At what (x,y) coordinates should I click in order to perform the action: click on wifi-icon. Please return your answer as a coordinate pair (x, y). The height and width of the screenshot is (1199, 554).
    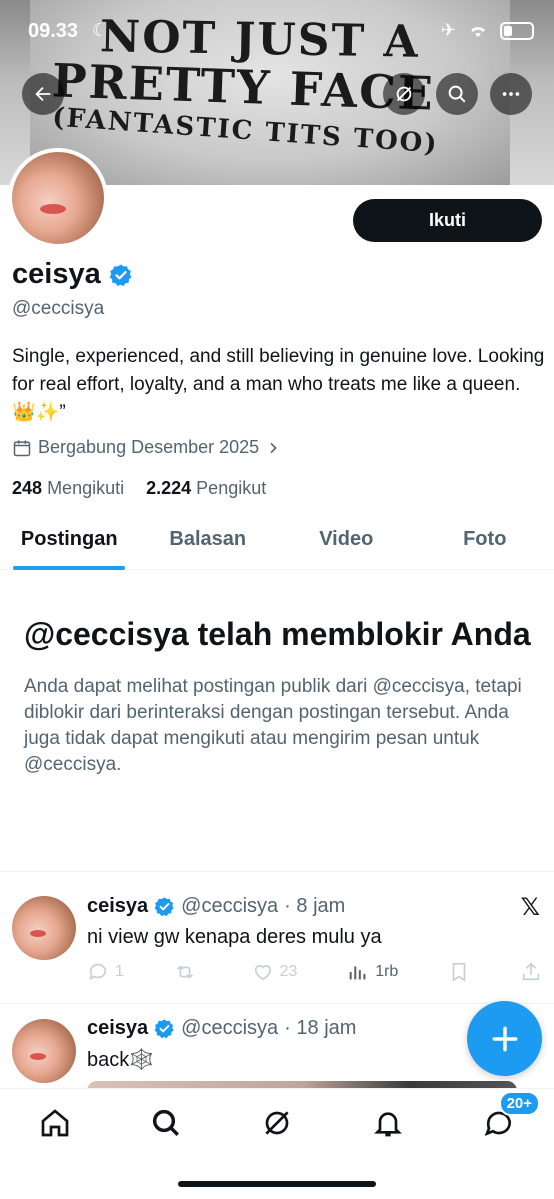
    Looking at the image, I should click on (478, 31).